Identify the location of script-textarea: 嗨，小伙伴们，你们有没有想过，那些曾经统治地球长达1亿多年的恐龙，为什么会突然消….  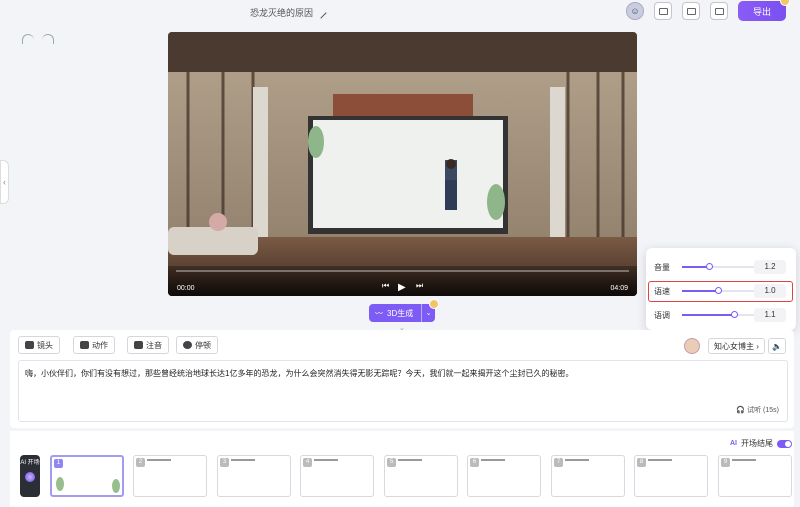
(403, 391).